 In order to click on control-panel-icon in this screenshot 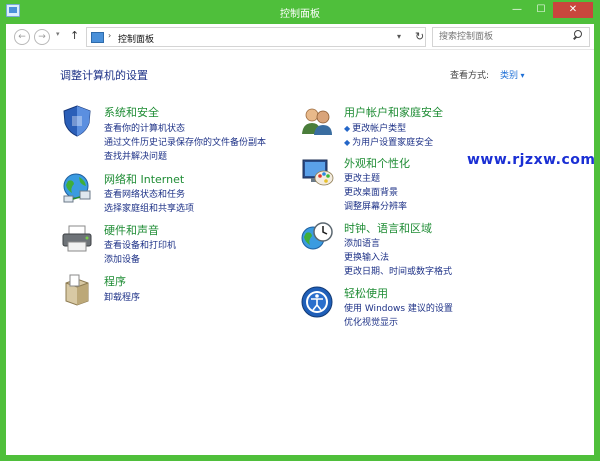, I will do `click(97, 37)`.